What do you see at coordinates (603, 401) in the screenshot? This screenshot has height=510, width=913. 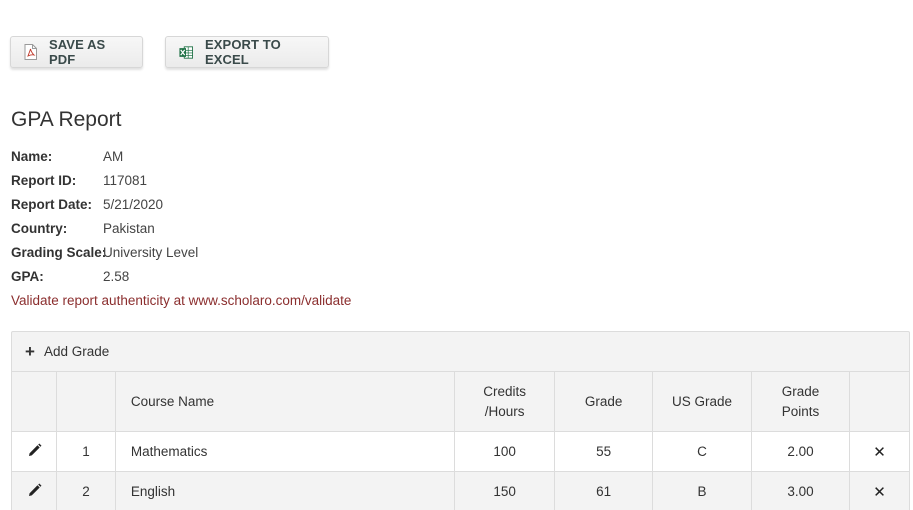 I see `header-grade: Grade` at bounding box center [603, 401].